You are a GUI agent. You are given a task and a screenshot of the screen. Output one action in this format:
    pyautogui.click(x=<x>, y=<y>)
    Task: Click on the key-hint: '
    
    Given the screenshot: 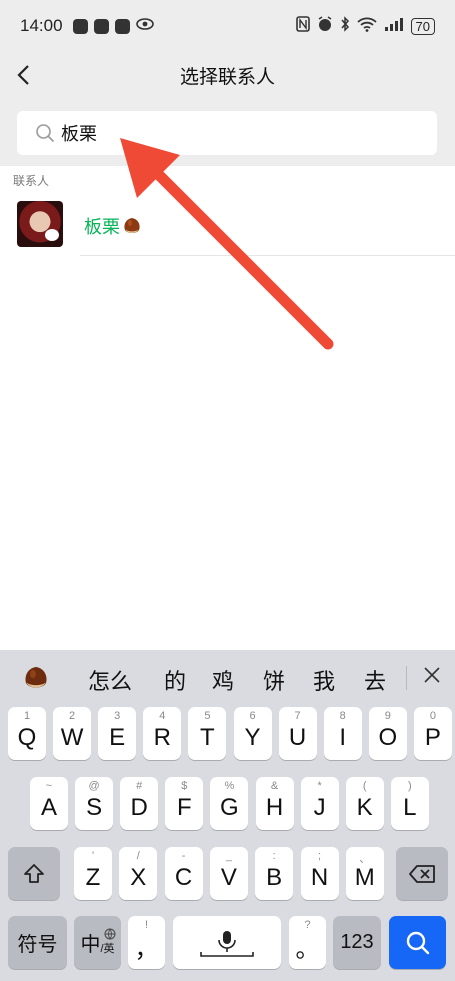 What is the action you would take?
    pyautogui.click(x=93, y=856)
    